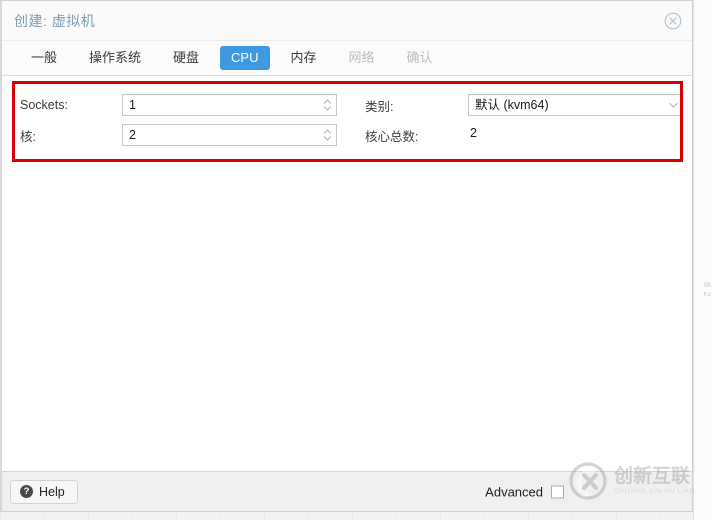 The image size is (712, 520). I want to click on chevron-down-icon, so click(673, 105).